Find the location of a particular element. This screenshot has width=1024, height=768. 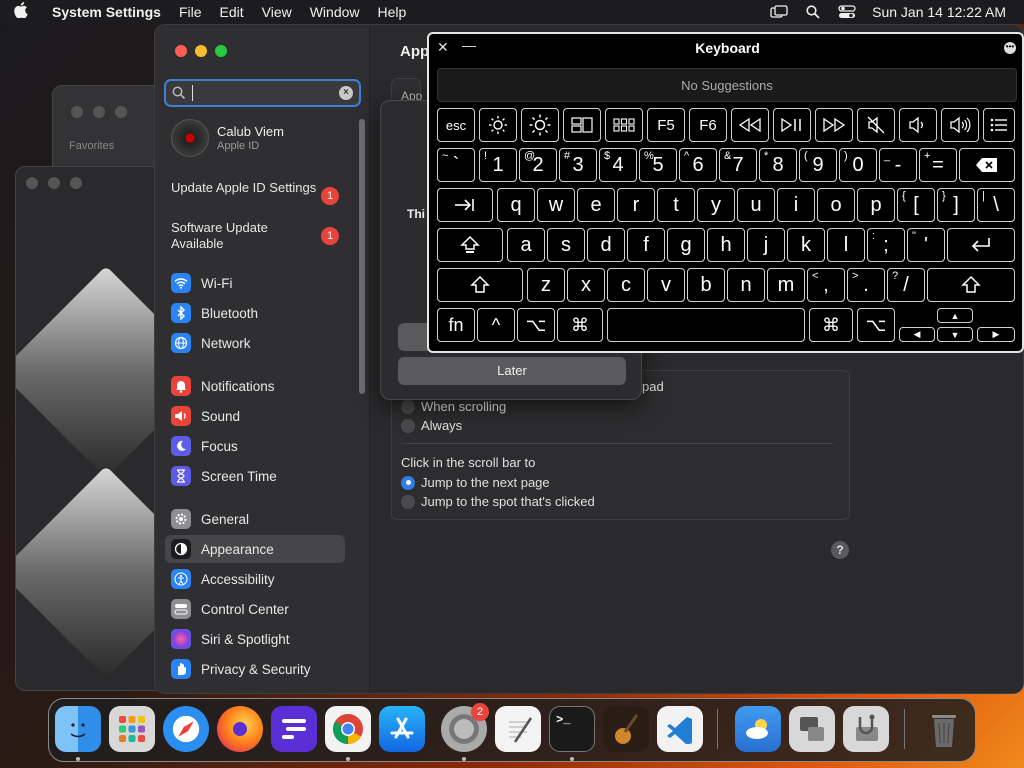

key-backtick: ~ ` is located at coordinates (456, 165).